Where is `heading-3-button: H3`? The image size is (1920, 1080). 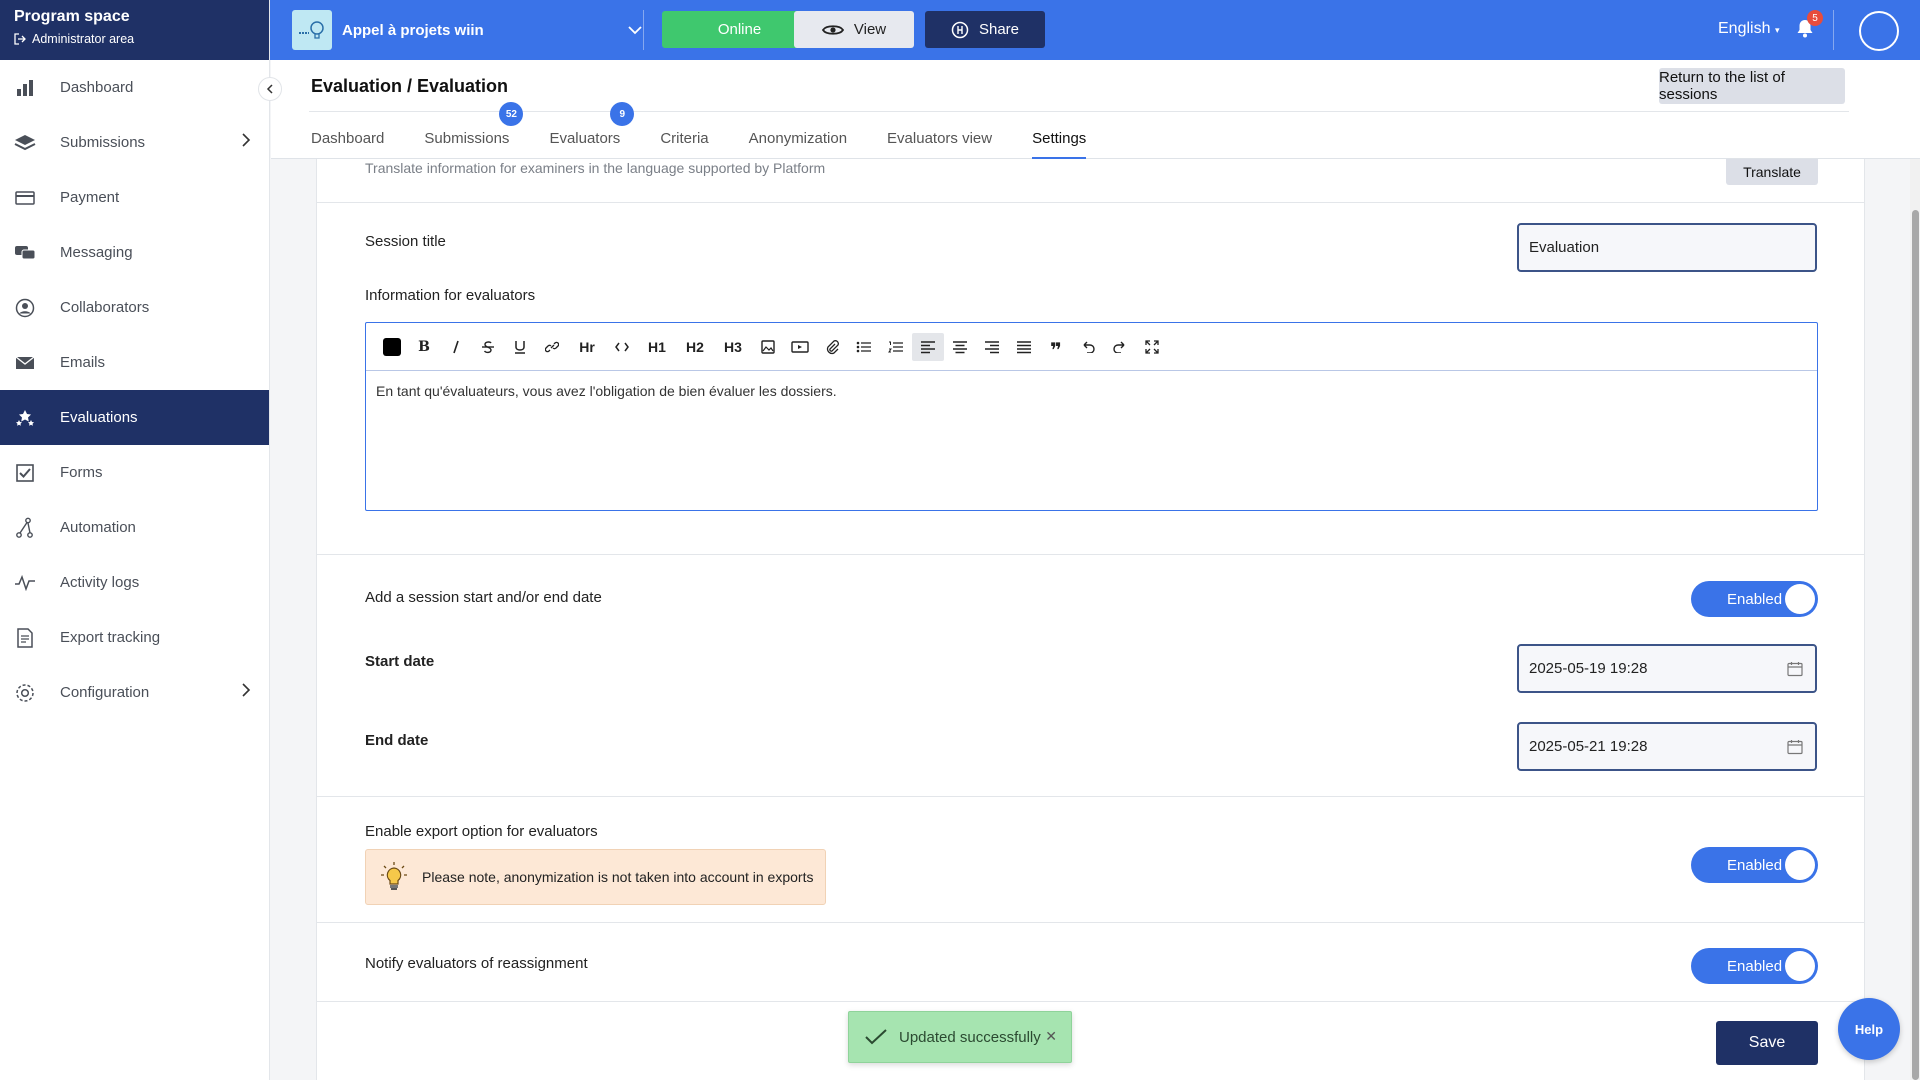
heading-3-button: H3 is located at coordinates (733, 347).